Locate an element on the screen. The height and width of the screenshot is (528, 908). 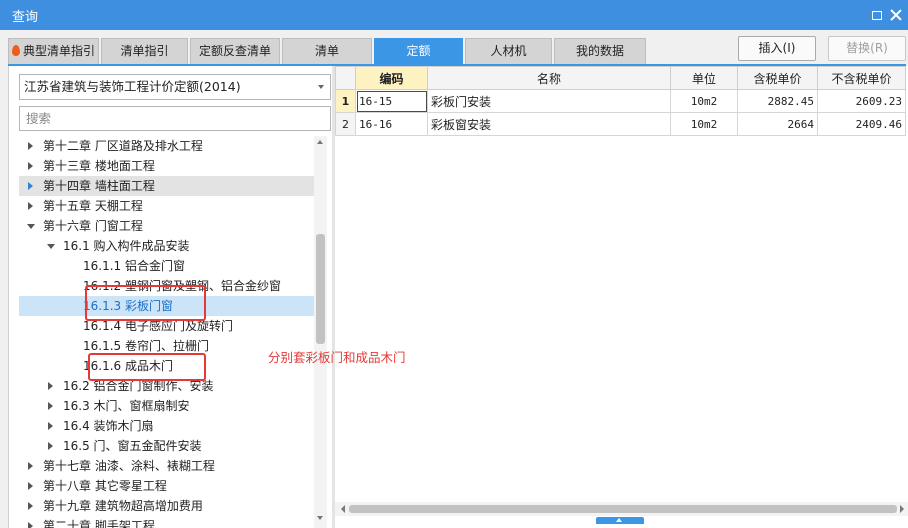
tree-node: 第十六章 门窗工程 is located at coordinates (166, 226).